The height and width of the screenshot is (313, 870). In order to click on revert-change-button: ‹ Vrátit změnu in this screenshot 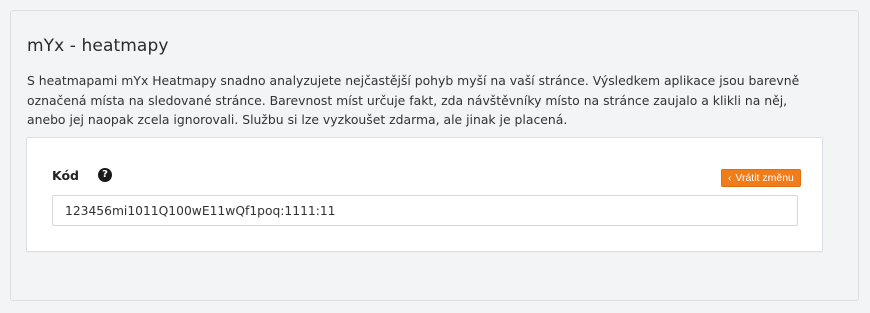, I will do `click(761, 178)`.